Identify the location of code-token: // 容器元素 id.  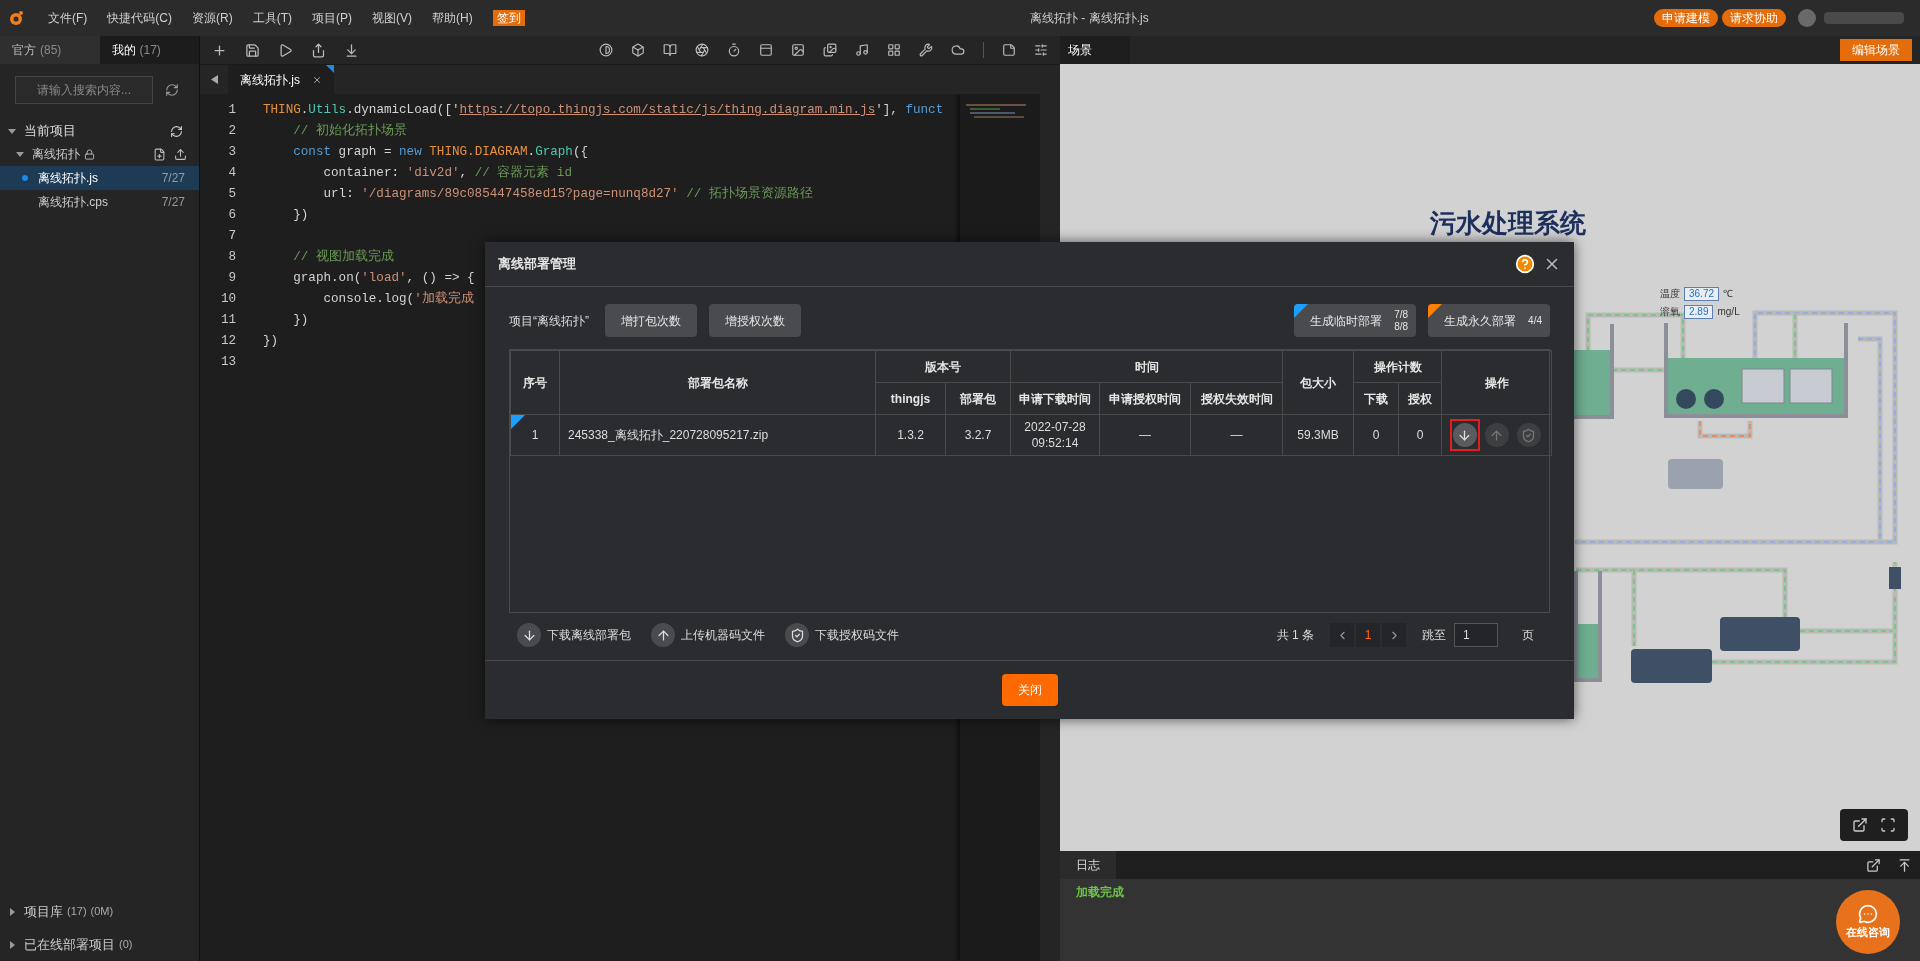
(523, 173).